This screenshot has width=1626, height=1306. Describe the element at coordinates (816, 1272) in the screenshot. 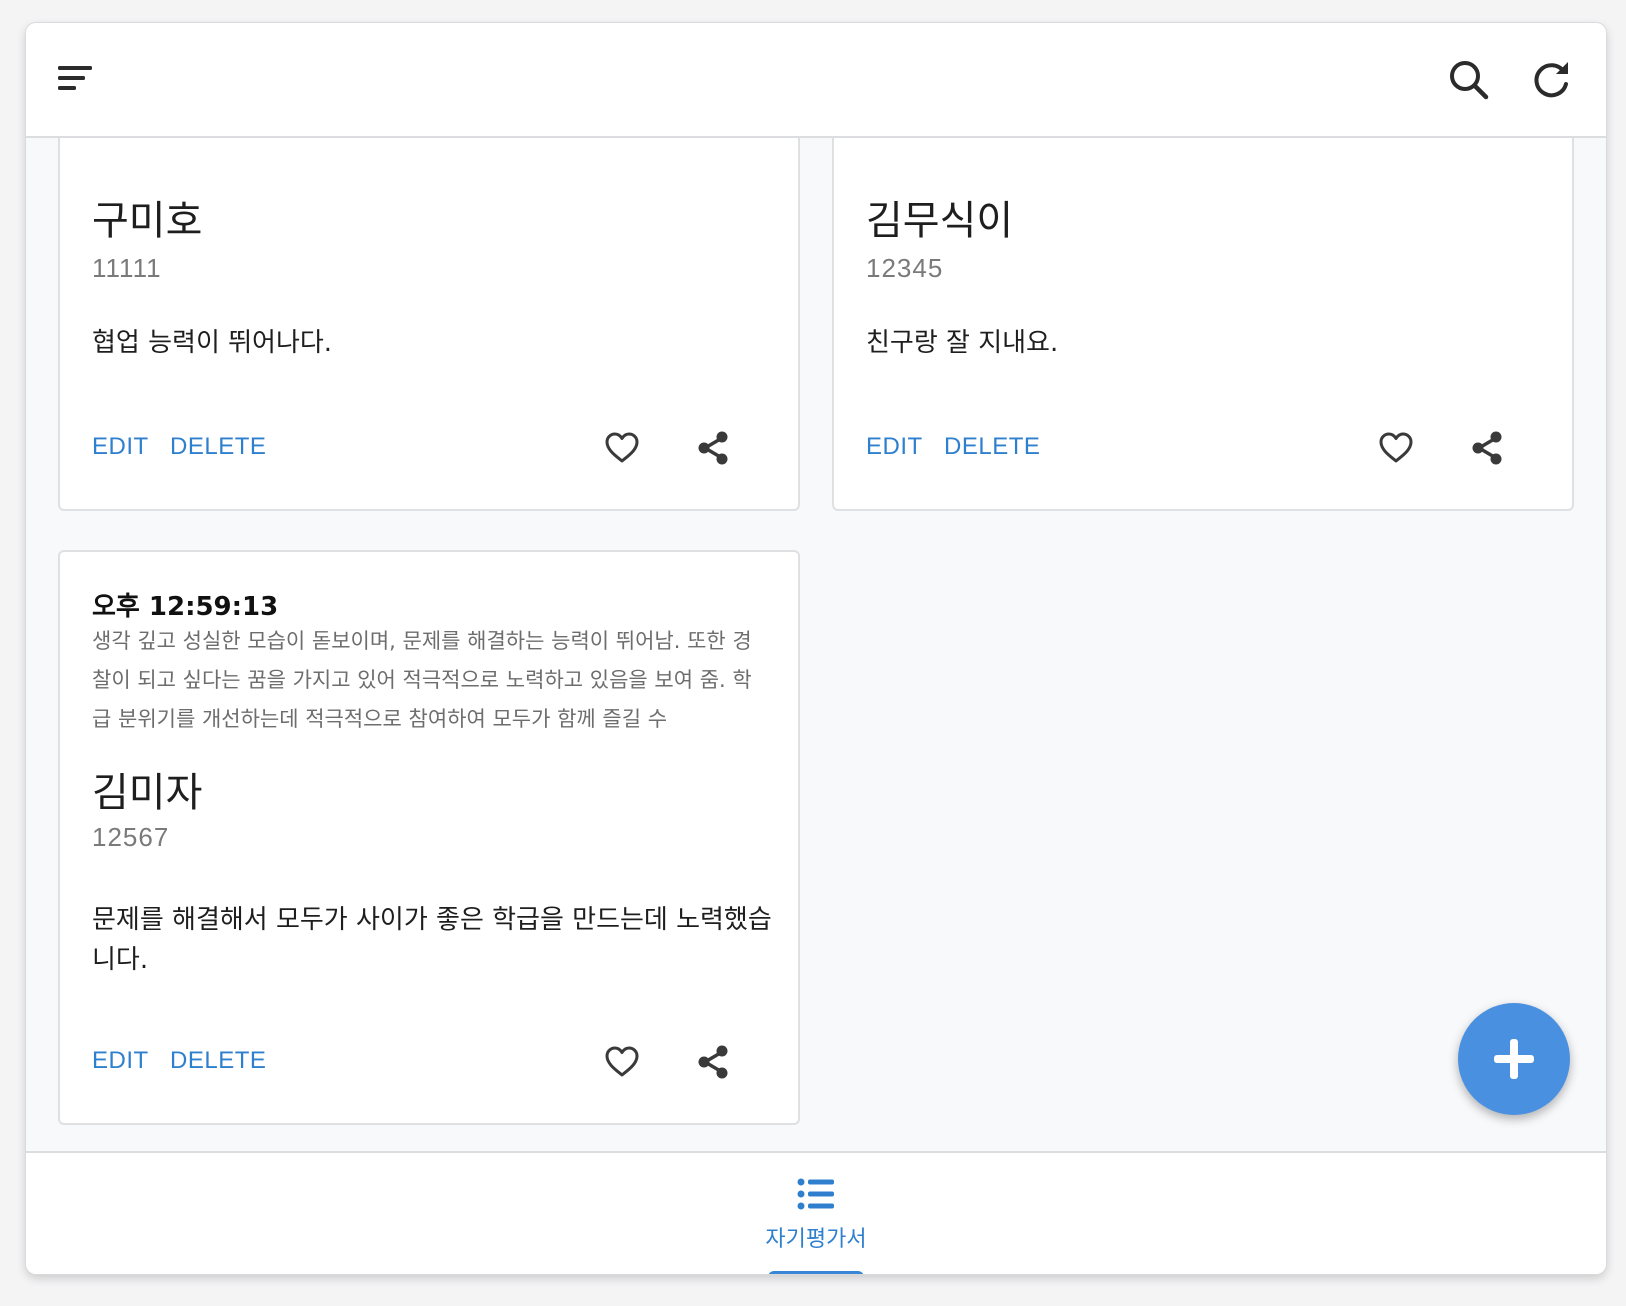

I see `active-tab-indicator` at that location.